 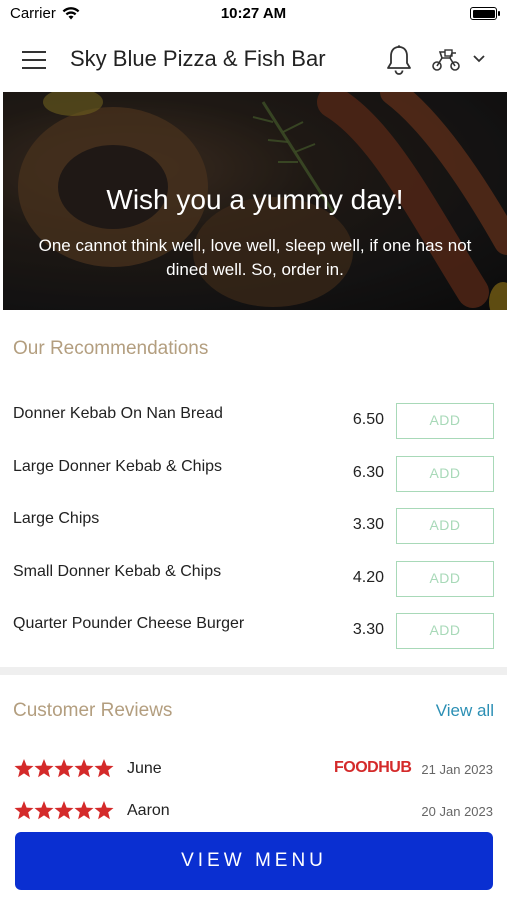 I want to click on reviewer-name: June, so click(x=144, y=768).